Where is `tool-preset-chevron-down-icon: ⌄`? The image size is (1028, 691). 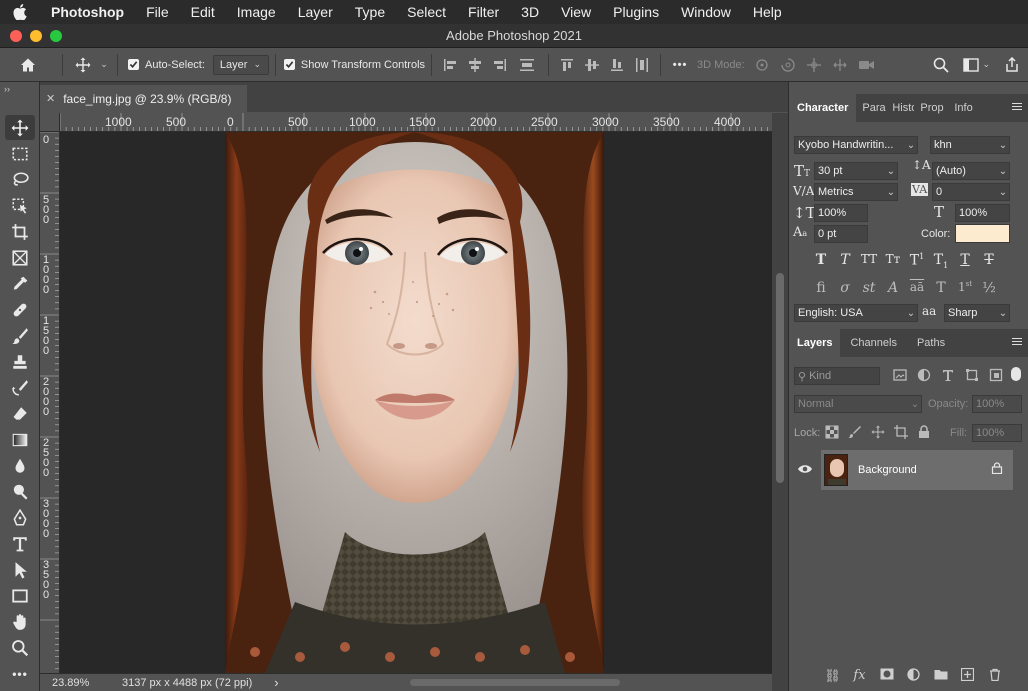
tool-preset-chevron-down-icon: ⌄ is located at coordinates (104, 64).